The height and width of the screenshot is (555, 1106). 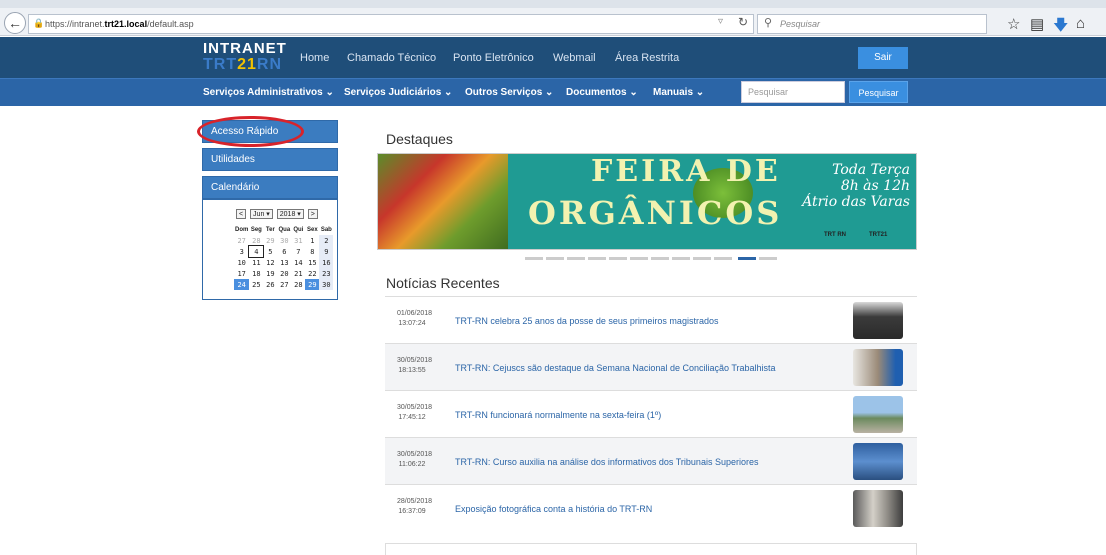 I want to click on calendar-day: 8, so click(x=312, y=251).